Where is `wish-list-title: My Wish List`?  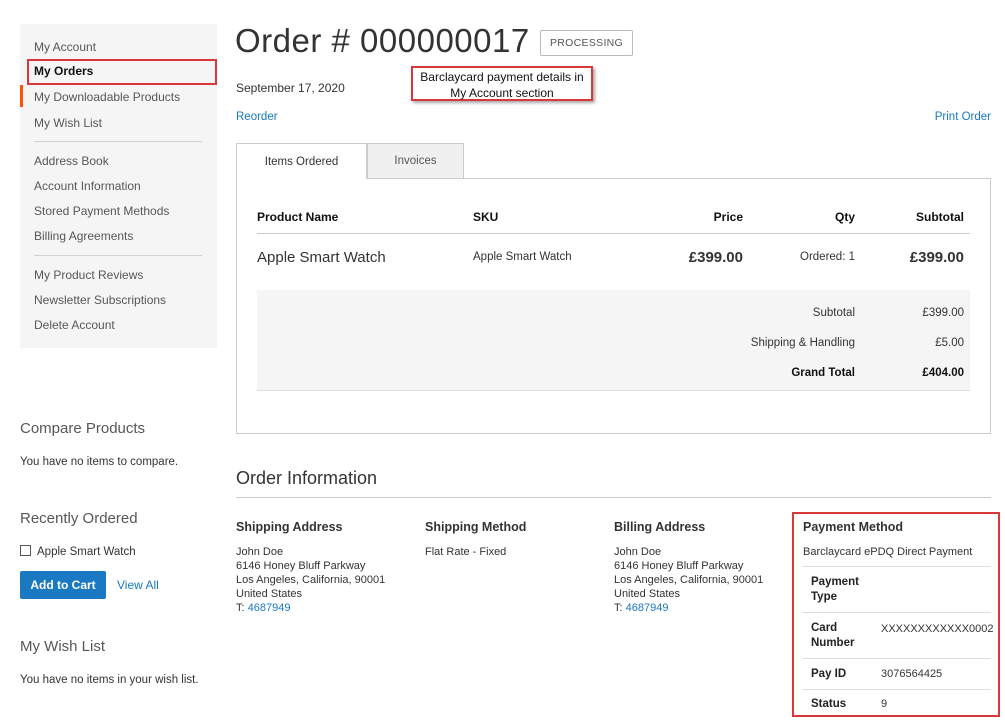 wish-list-title: My Wish List is located at coordinates (63, 646).